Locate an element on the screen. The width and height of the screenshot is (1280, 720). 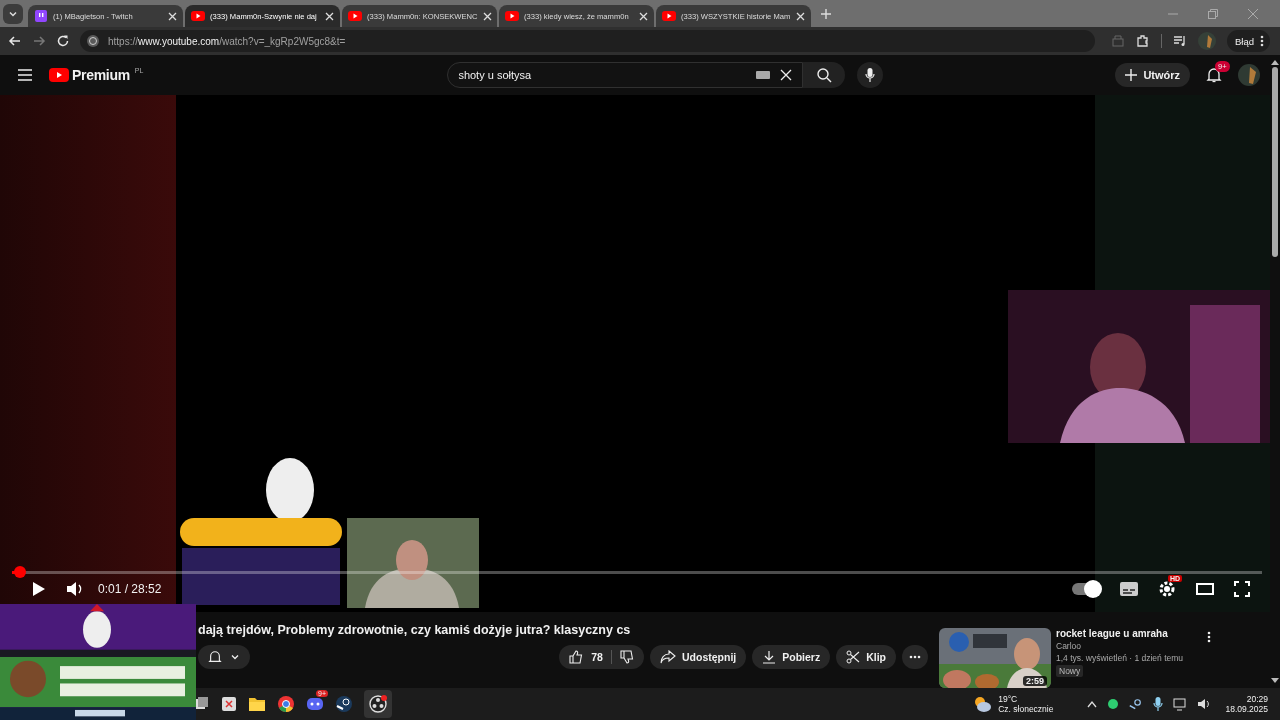
clock-date: 18.09.2025 is located at coordinates (1246, 709).